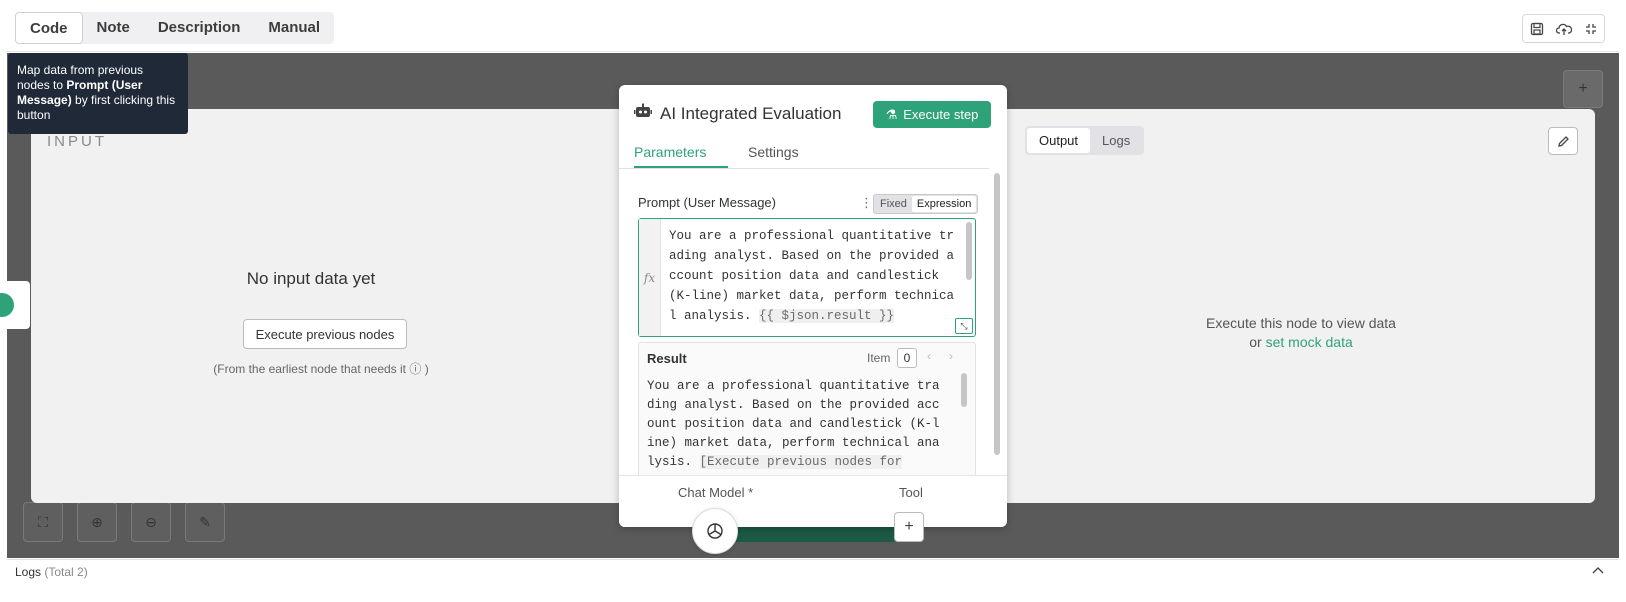 The image size is (1626, 602). Describe the element at coordinates (941, 114) in the screenshot. I see `execute-step-label: Execute step` at that location.